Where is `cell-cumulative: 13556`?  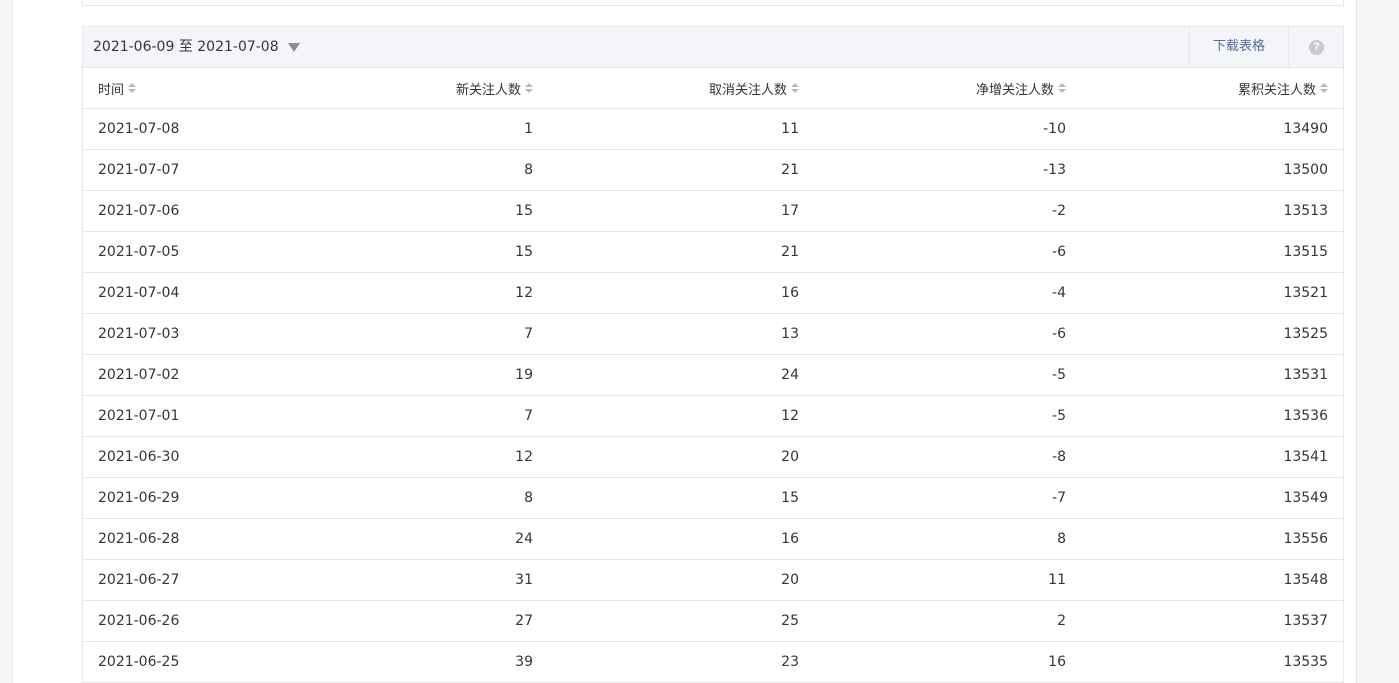 cell-cumulative: 13556 is located at coordinates (1212, 539).